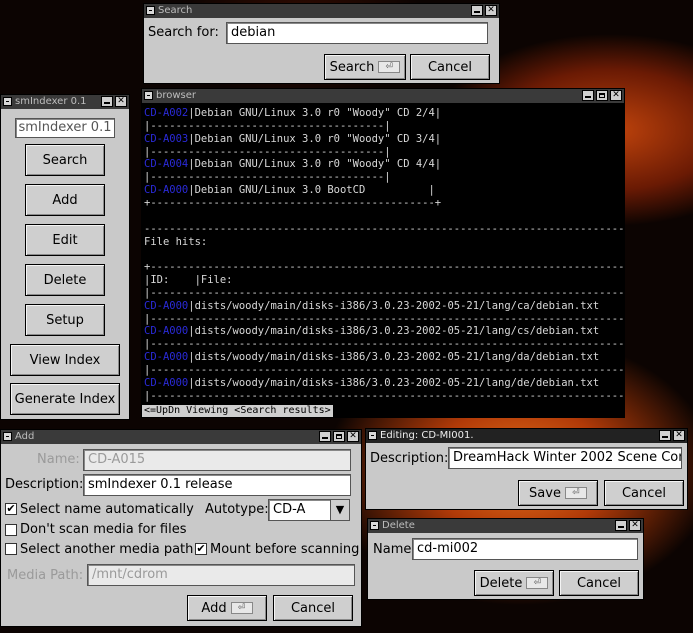 This screenshot has height=633, width=693. Describe the element at coordinates (217, 485) in the screenshot. I see `description-field: smIndexer 0.1 release` at that location.